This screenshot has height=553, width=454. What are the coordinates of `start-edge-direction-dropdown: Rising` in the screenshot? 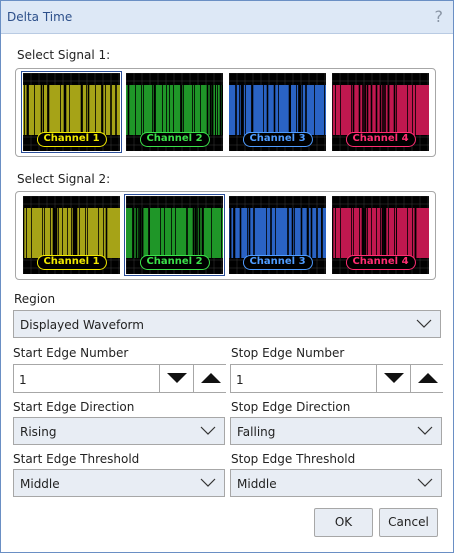 It's located at (119, 431).